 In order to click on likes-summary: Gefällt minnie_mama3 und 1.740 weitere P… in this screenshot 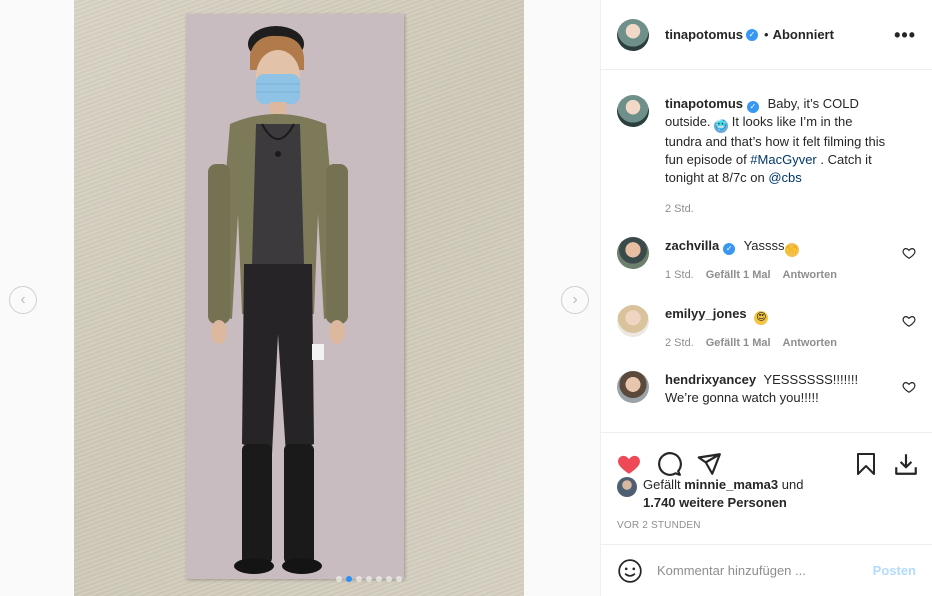, I will do `click(766, 494)`.